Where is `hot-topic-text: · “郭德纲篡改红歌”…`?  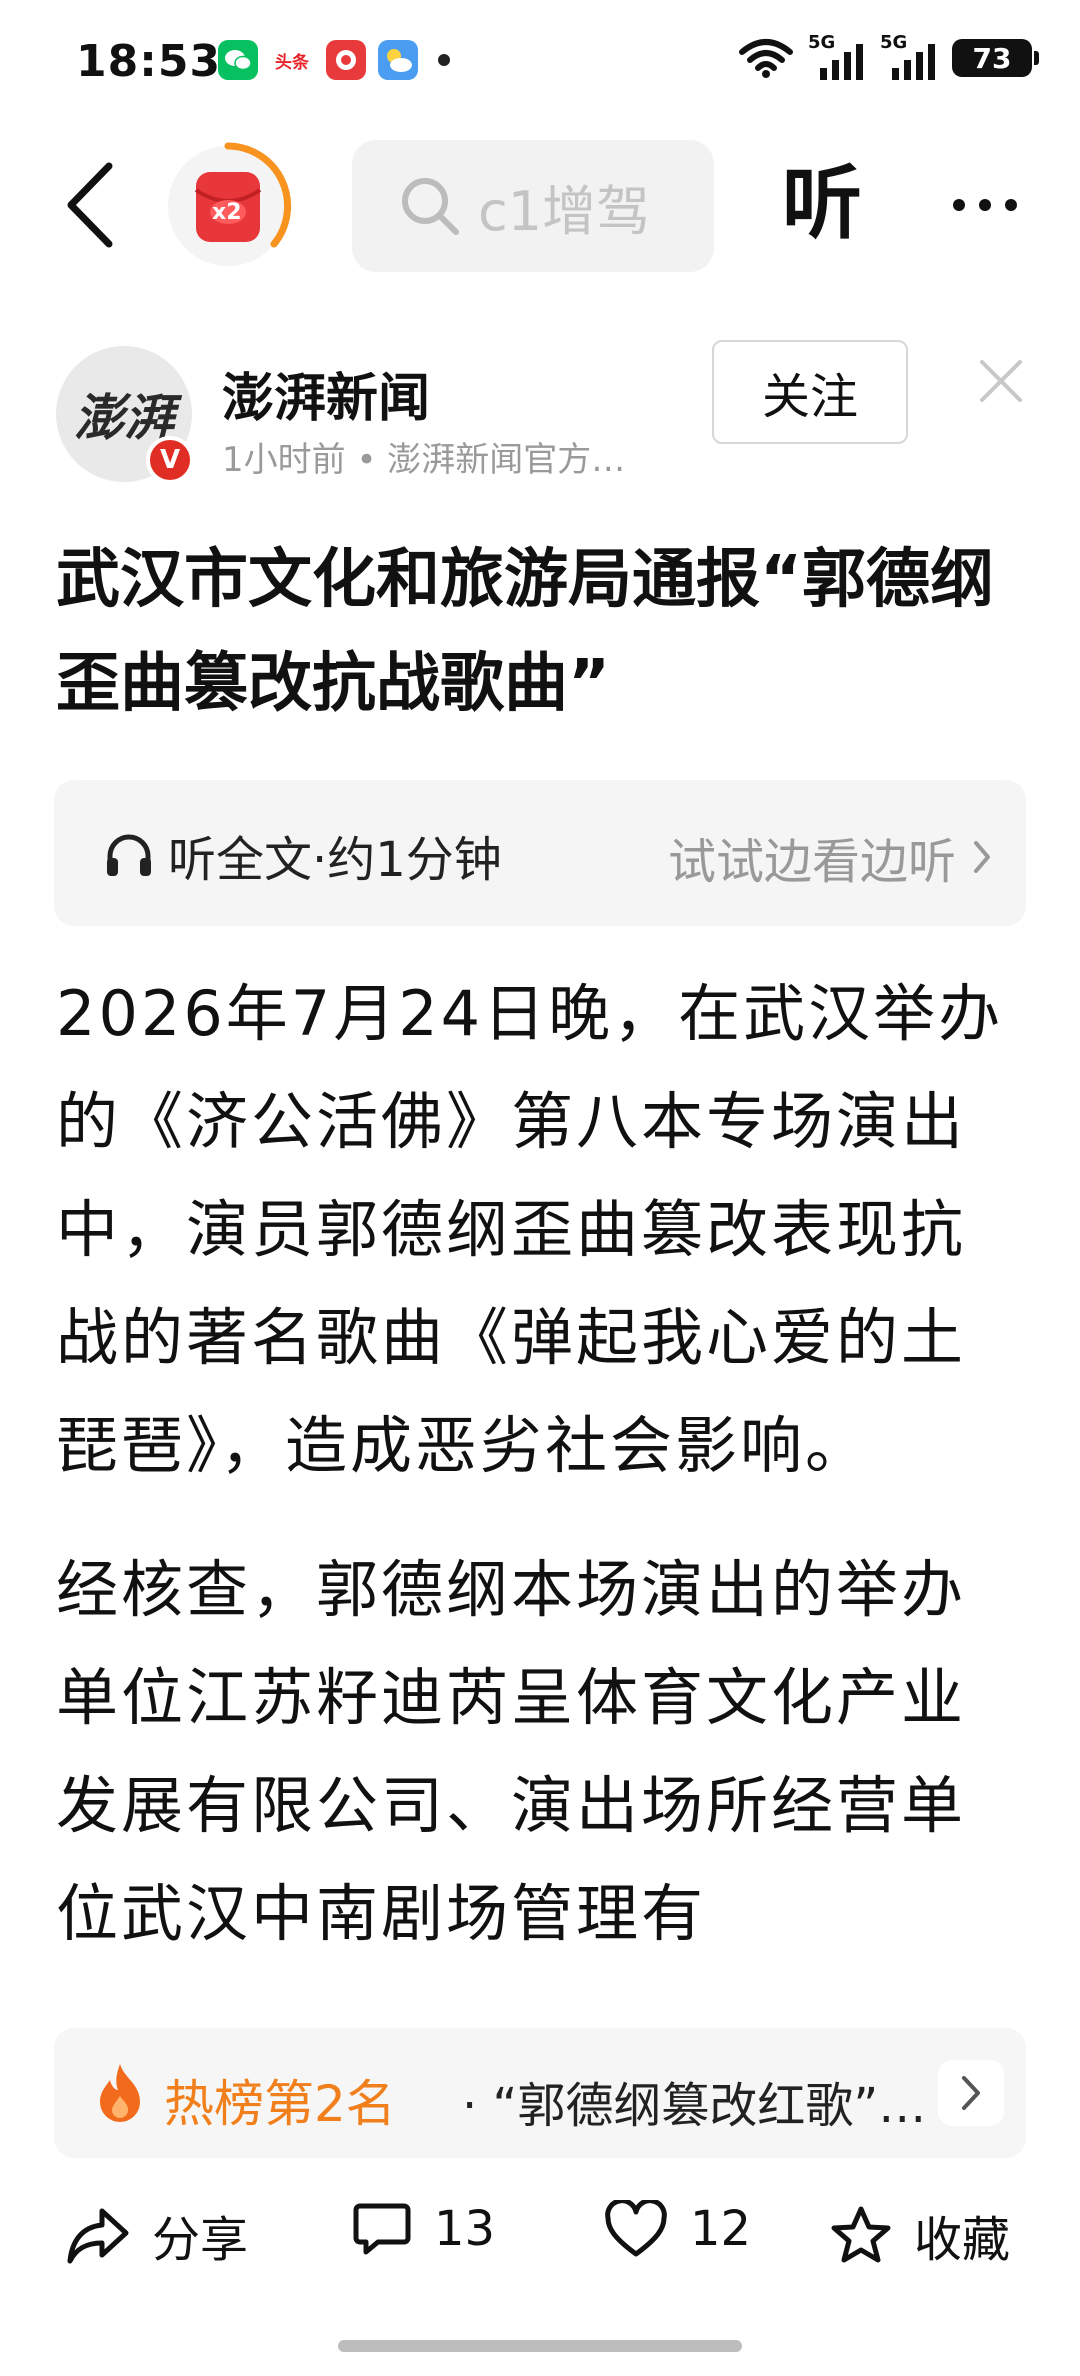 hot-topic-text: · “郭德纲篡改红歌”… is located at coordinates (694, 2106).